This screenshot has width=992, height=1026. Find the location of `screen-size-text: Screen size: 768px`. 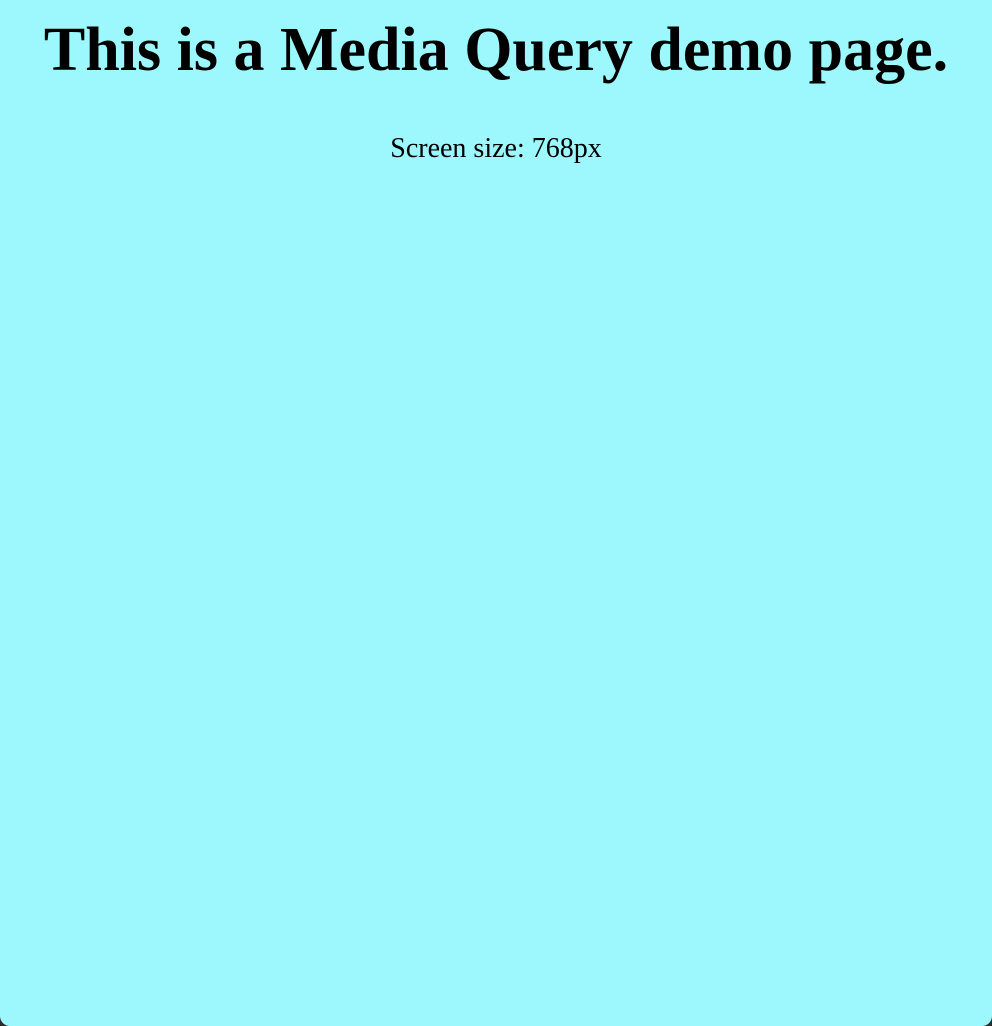

screen-size-text: Screen size: 768px is located at coordinates (496, 148).